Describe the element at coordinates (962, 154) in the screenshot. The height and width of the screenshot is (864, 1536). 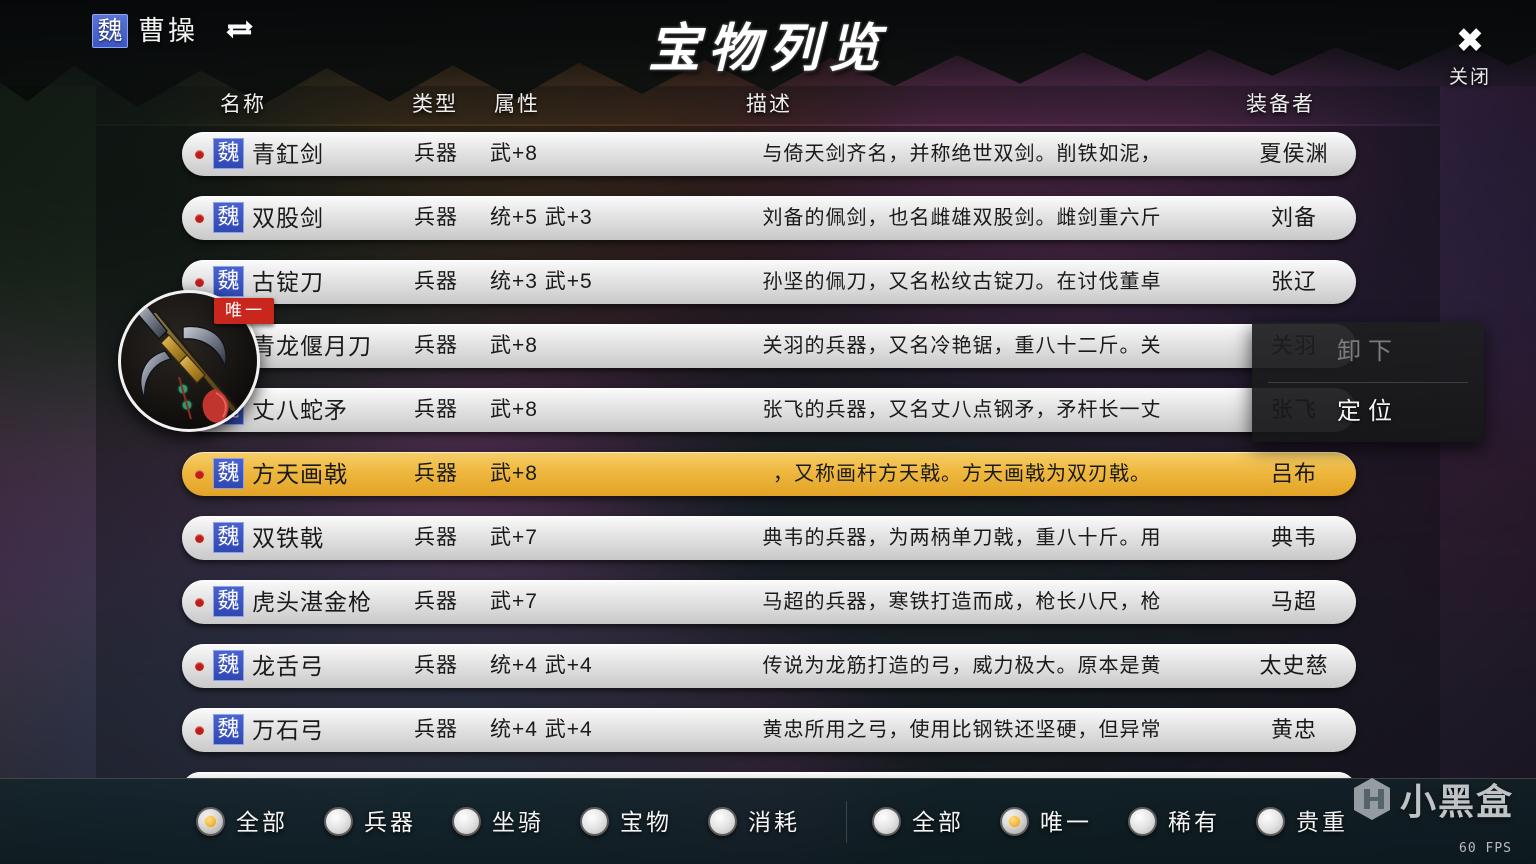
I see `item-description: 与倚天剑齐名，并称绝世双剑。削铁如泥，` at that location.